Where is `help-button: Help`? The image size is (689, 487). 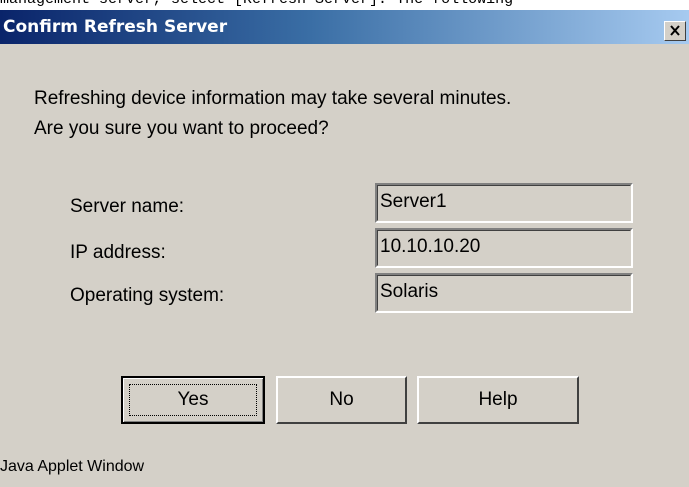
help-button: Help is located at coordinates (498, 400).